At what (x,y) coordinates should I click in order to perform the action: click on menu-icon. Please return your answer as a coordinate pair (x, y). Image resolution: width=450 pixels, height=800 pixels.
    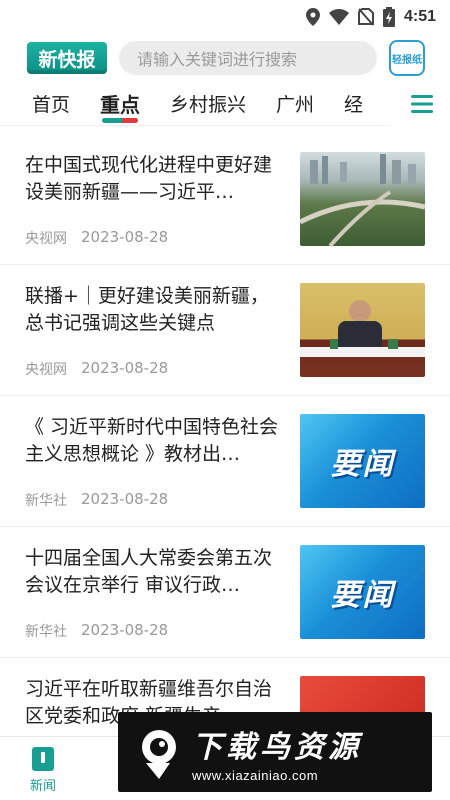
    Looking at the image, I should click on (422, 104).